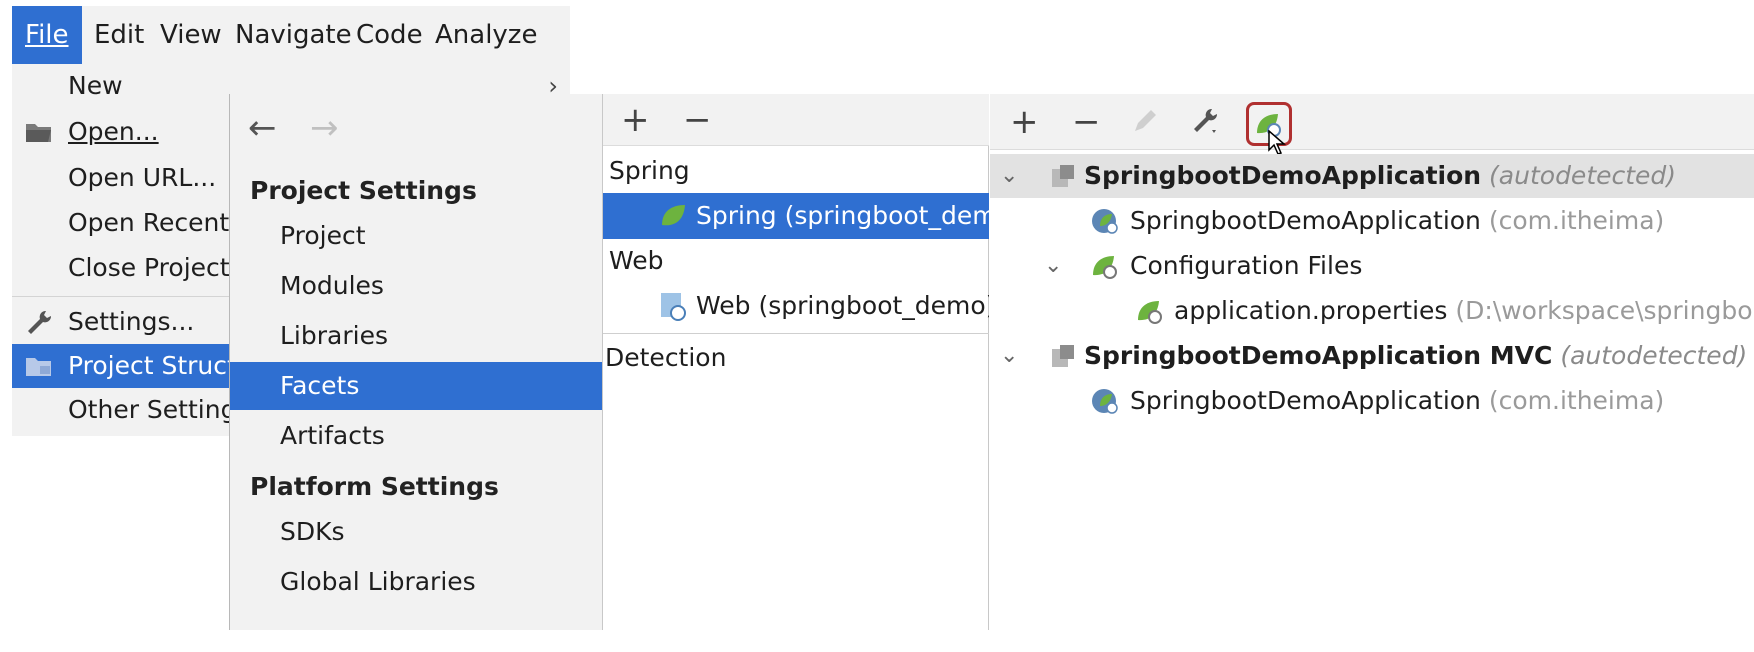  What do you see at coordinates (416, 336) in the screenshot?
I see `sidebar-item-libraries: Libraries` at bounding box center [416, 336].